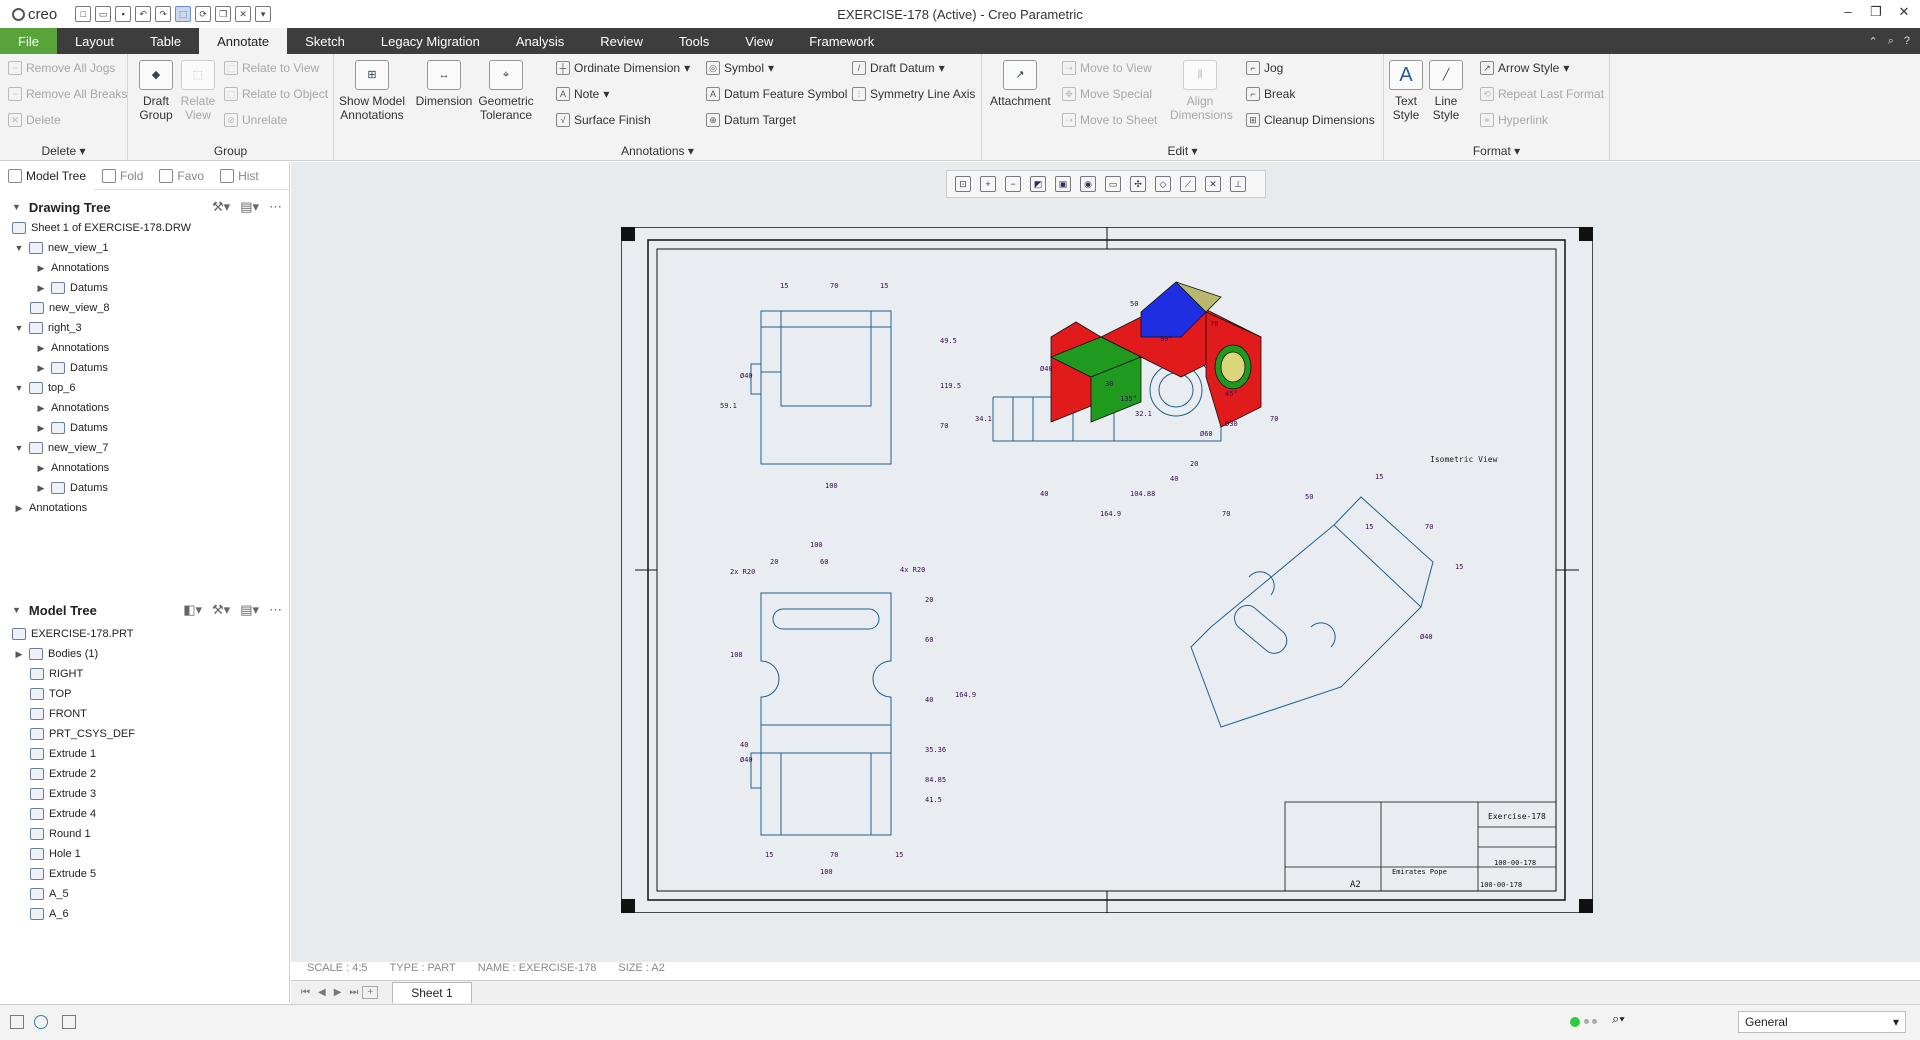 Image resolution: width=1920 pixels, height=1040 pixels. Describe the element at coordinates (841, 41) in the screenshot. I see `tab-framework: Framework` at that location.